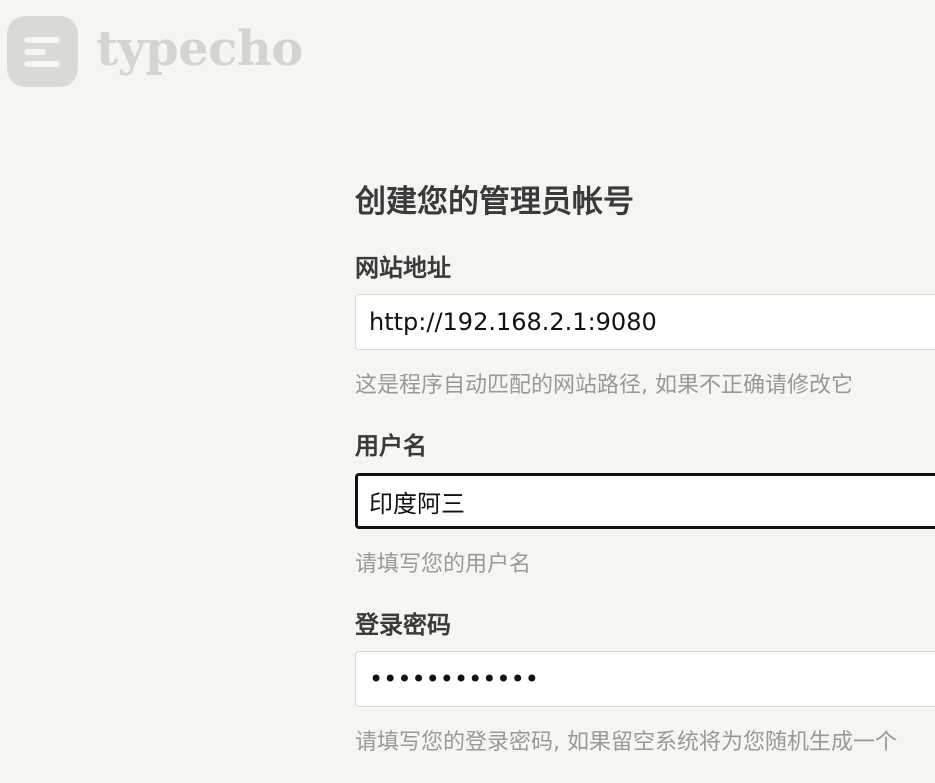 Image resolution: width=935 pixels, height=783 pixels. Describe the element at coordinates (604, 385) in the screenshot. I see `site-url-hint: 这是程序自动匹配的网站路径, 如果不正确请修改它` at that location.